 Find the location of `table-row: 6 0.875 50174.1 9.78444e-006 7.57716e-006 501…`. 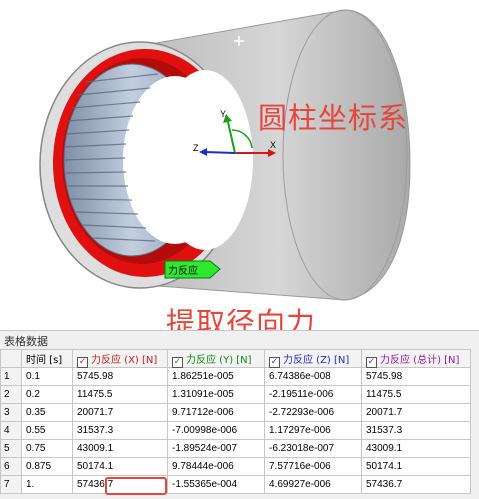

table-row: 6 0.875 50174.1 9.78444e-006 7.57716e-006 501… is located at coordinates (235, 466).